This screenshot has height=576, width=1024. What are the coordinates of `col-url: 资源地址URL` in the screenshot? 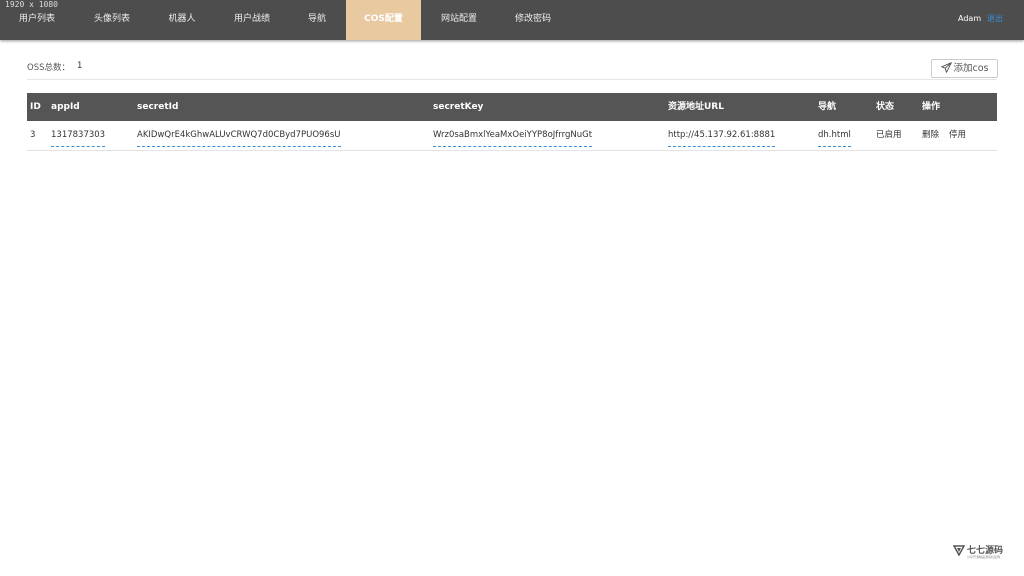 It's located at (696, 107).